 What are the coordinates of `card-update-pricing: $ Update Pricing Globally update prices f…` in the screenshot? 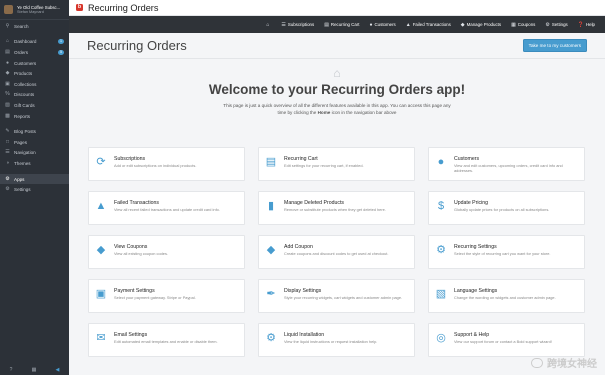 It's located at (506, 208).